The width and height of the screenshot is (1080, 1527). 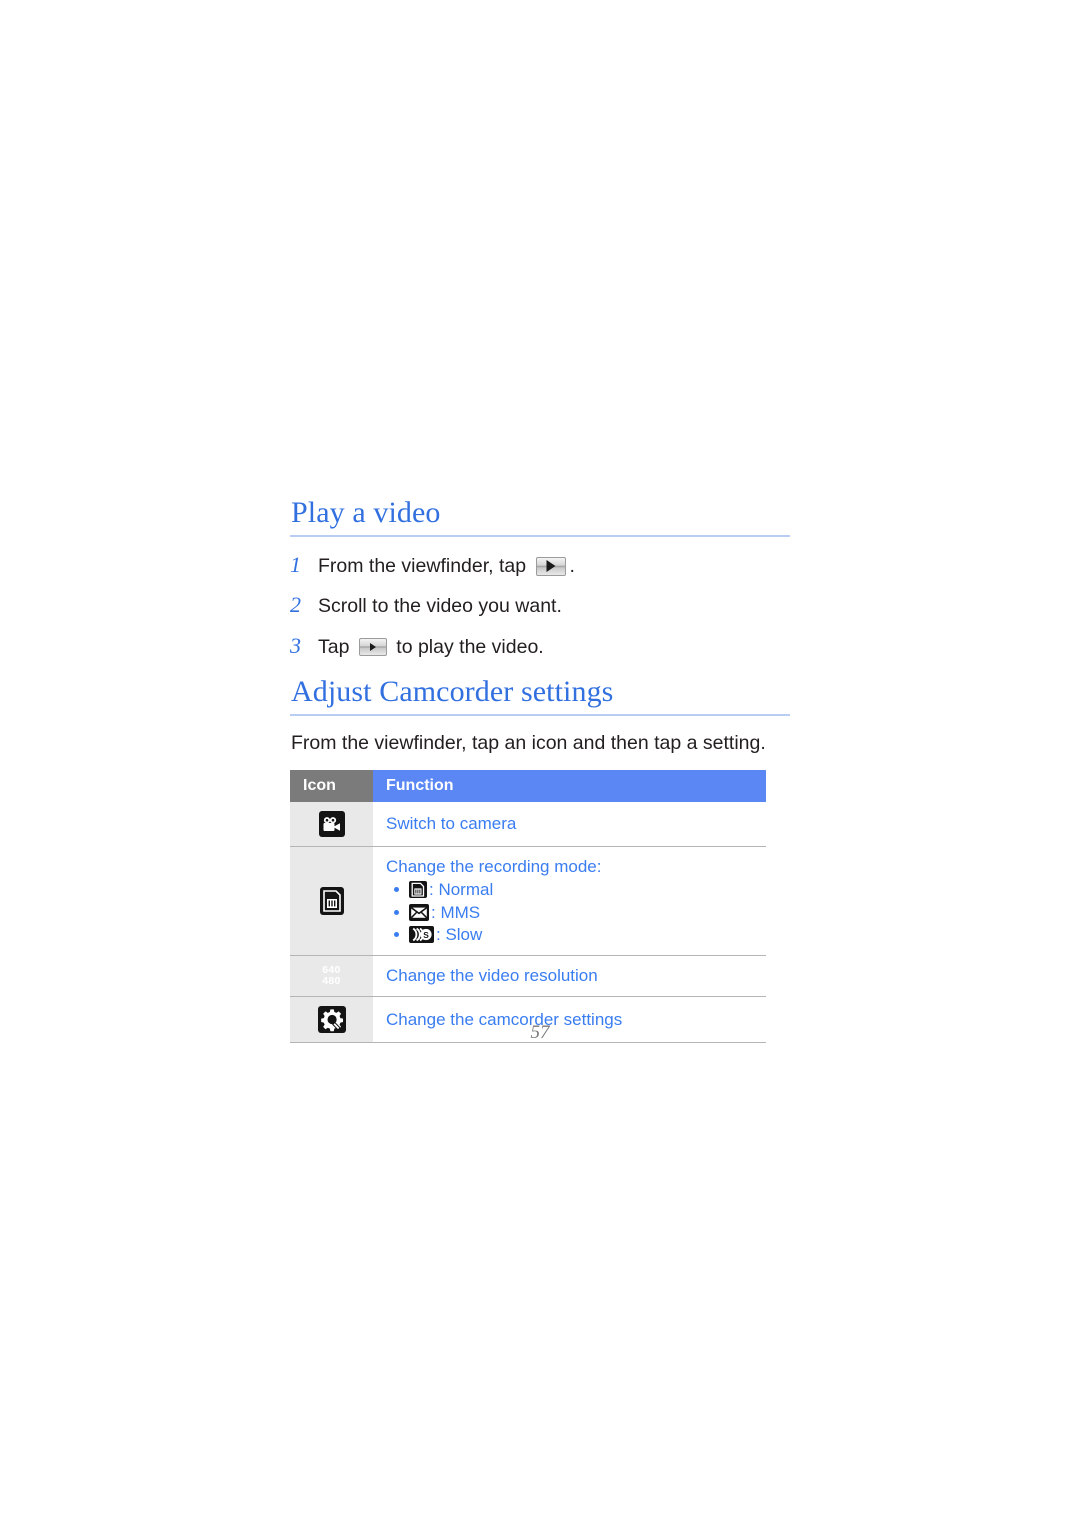 I want to click on step-text-before: Tap, so click(x=336, y=646).